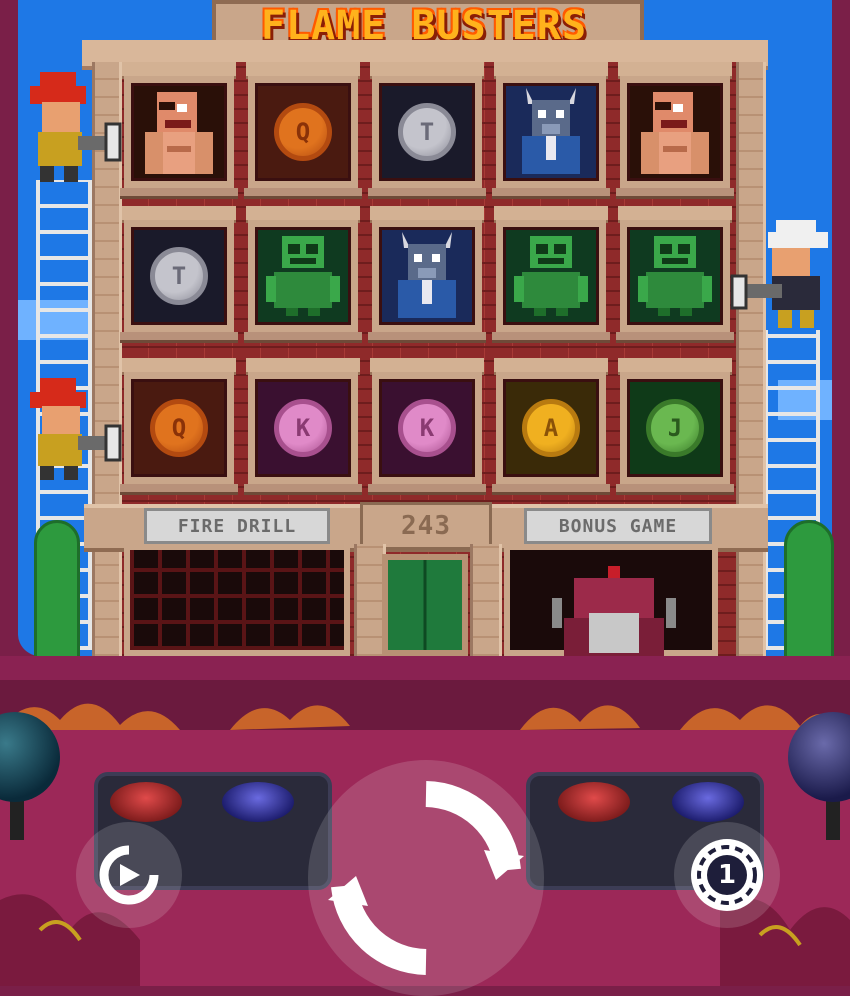 The height and width of the screenshot is (996, 850). I want to click on arcade-button-red-left, so click(146, 802).